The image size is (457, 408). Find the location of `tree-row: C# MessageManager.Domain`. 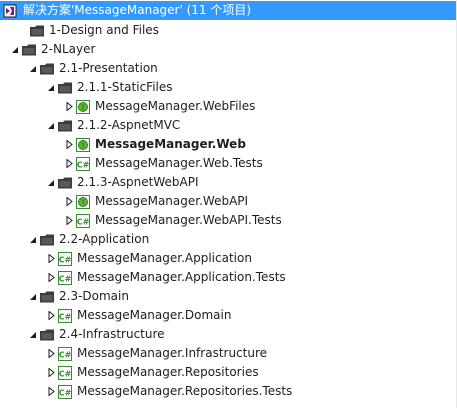

tree-row: C# MessageManager.Domain is located at coordinates (228, 315).